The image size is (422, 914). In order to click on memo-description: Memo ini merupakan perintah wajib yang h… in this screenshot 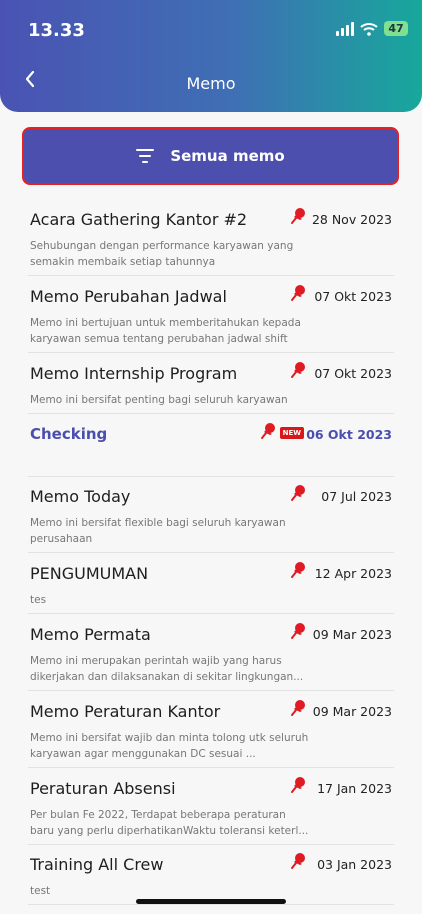, I will do `click(167, 669)`.